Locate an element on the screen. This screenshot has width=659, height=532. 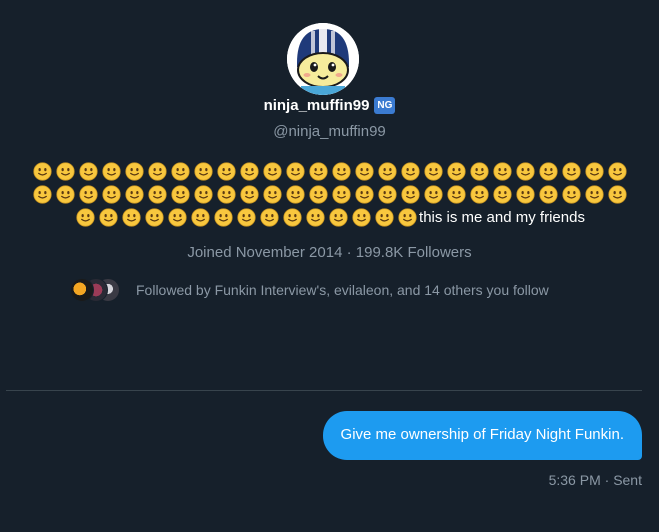
bio-emoji-row-3: this is me and my friends is located at coordinates (329, 217).